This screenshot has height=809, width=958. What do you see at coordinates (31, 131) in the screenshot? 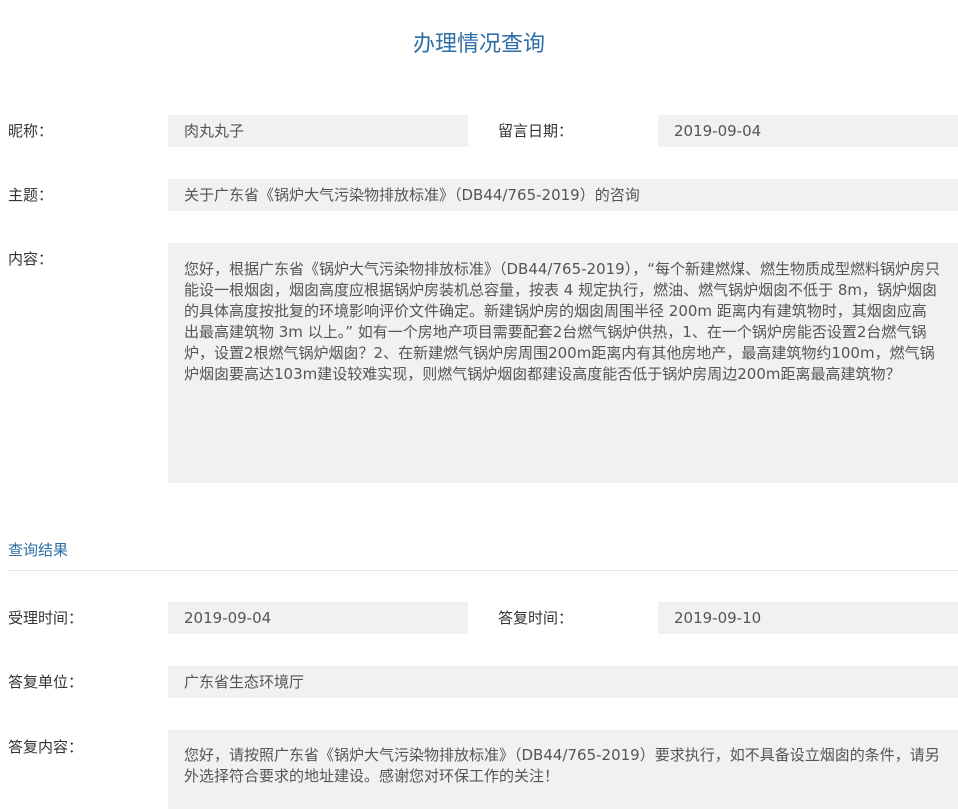
I see `nickname-label: 昵称：` at bounding box center [31, 131].